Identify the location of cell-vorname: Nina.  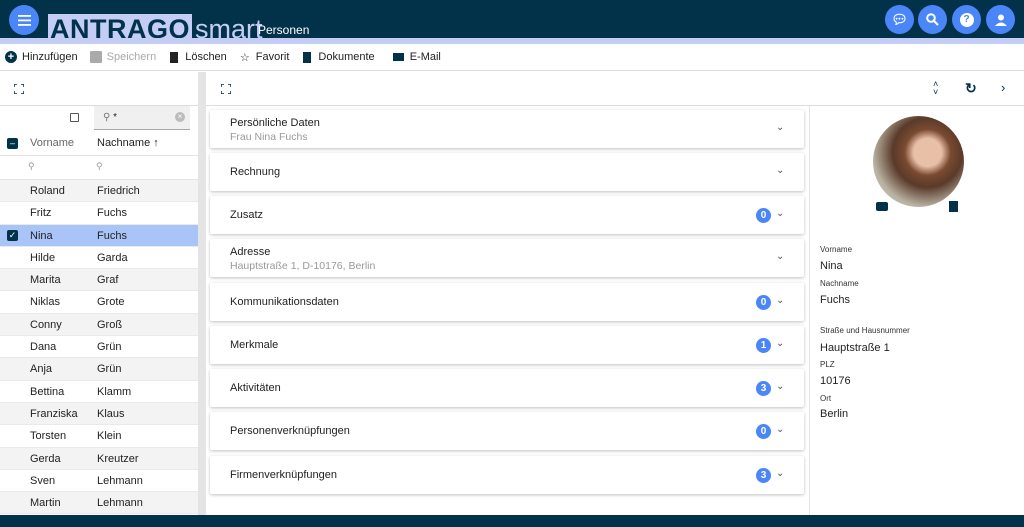
(41, 235).